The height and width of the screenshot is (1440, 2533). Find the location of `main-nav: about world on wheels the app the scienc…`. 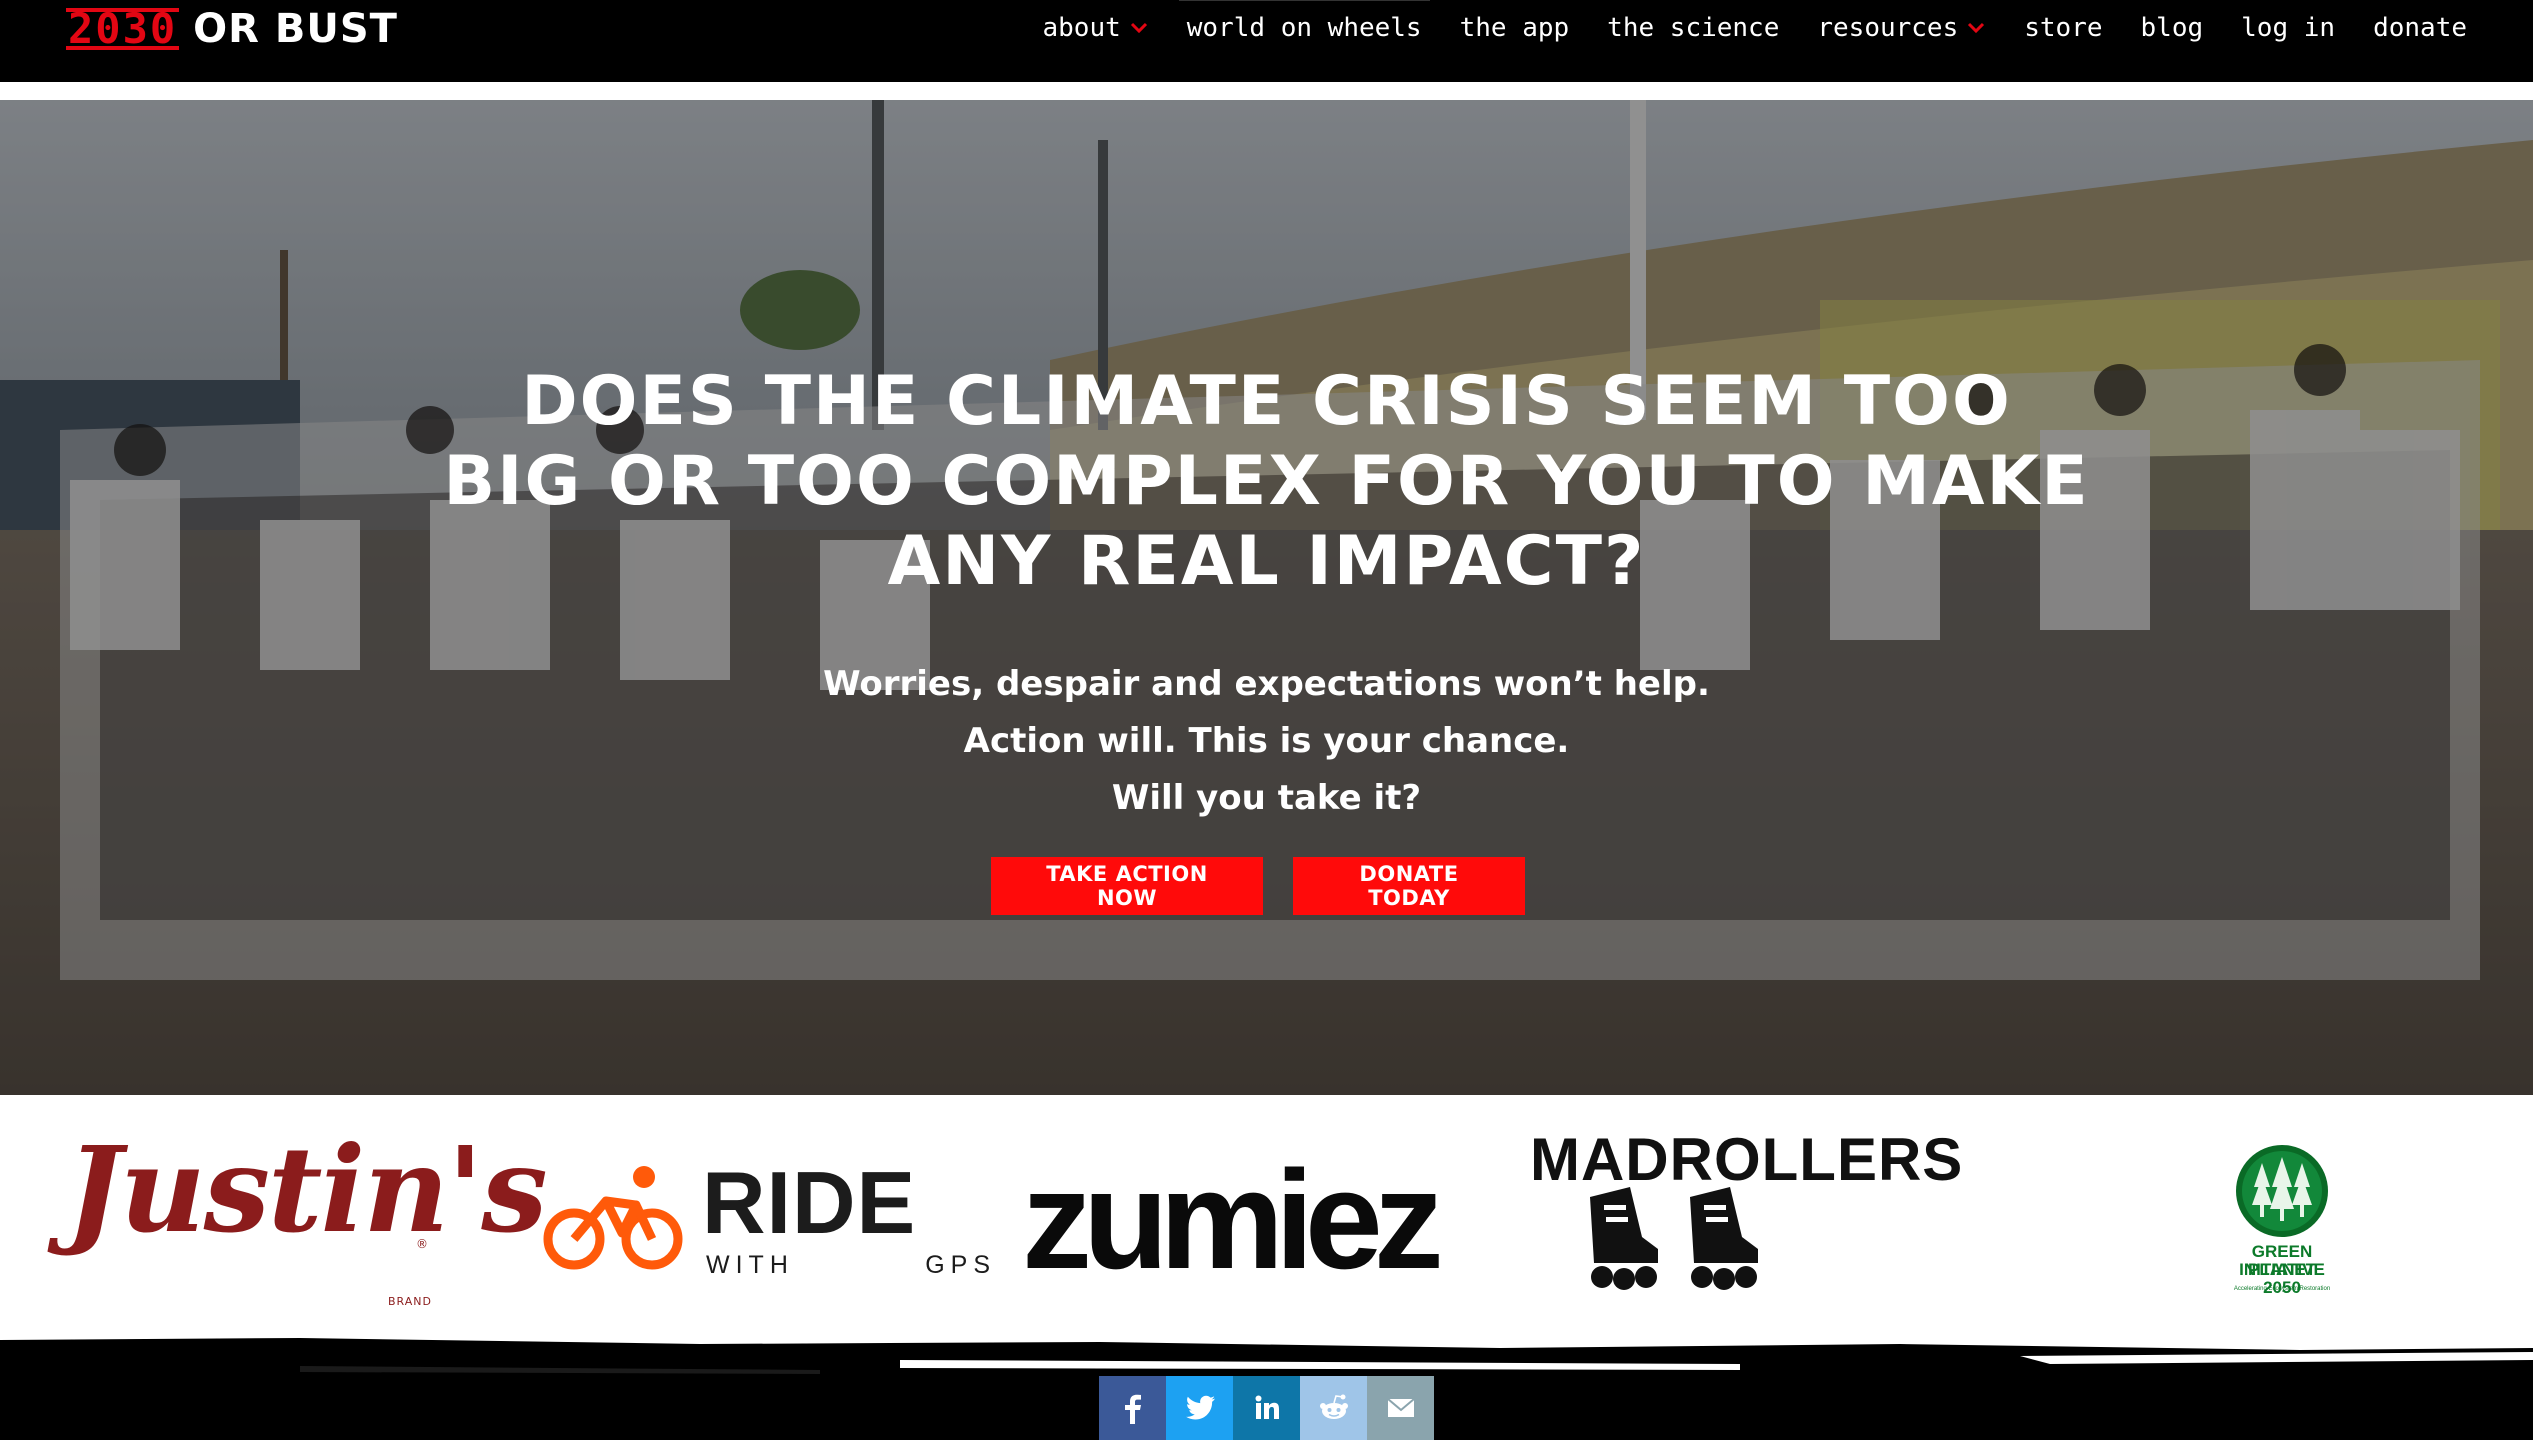

main-nav: about world on wheels the app the scienc… is located at coordinates (1755, 28).